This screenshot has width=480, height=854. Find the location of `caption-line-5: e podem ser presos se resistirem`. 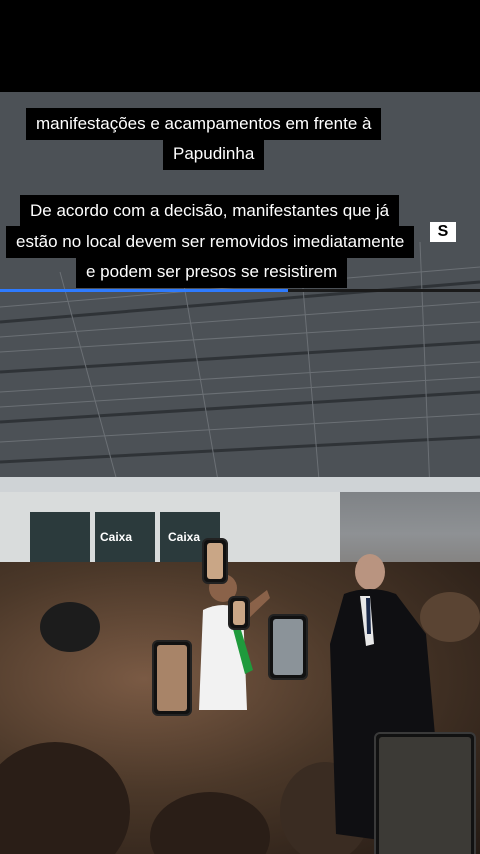

caption-line-5: e podem ser presos se resistirem is located at coordinates (212, 272).